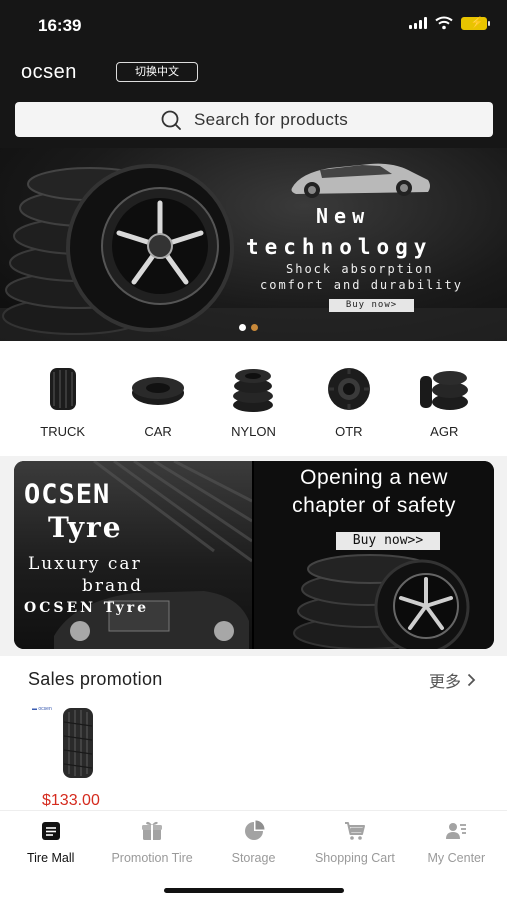 The height and width of the screenshot is (900, 507). Describe the element at coordinates (158, 431) in the screenshot. I see `category-label: CAR` at that location.